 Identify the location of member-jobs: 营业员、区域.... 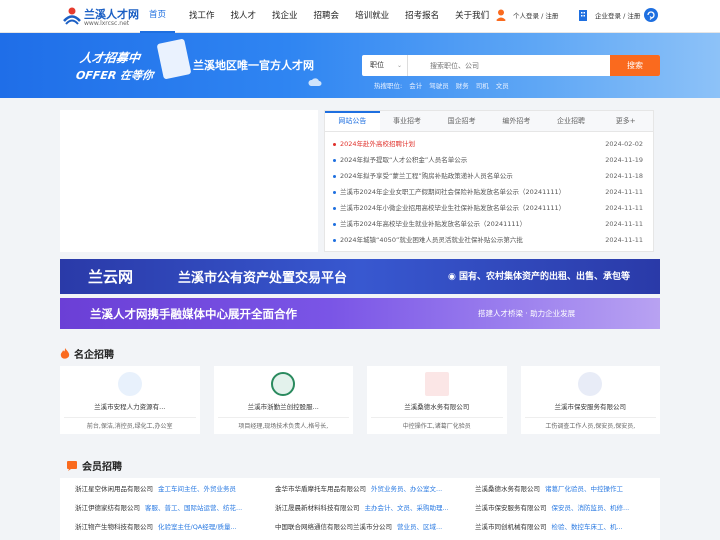
(419, 527).